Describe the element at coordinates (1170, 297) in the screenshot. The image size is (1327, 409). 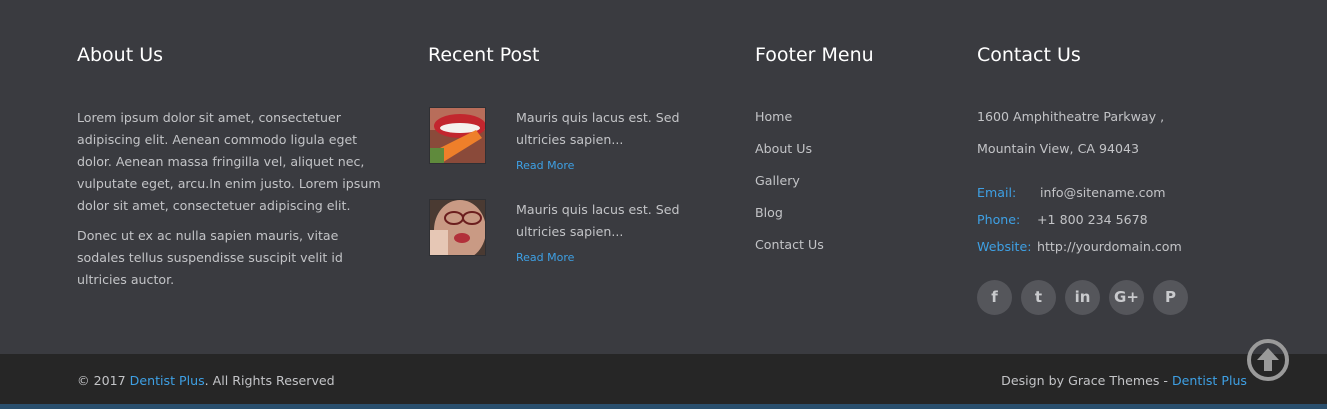
I see `pinterest-icon: P` at that location.